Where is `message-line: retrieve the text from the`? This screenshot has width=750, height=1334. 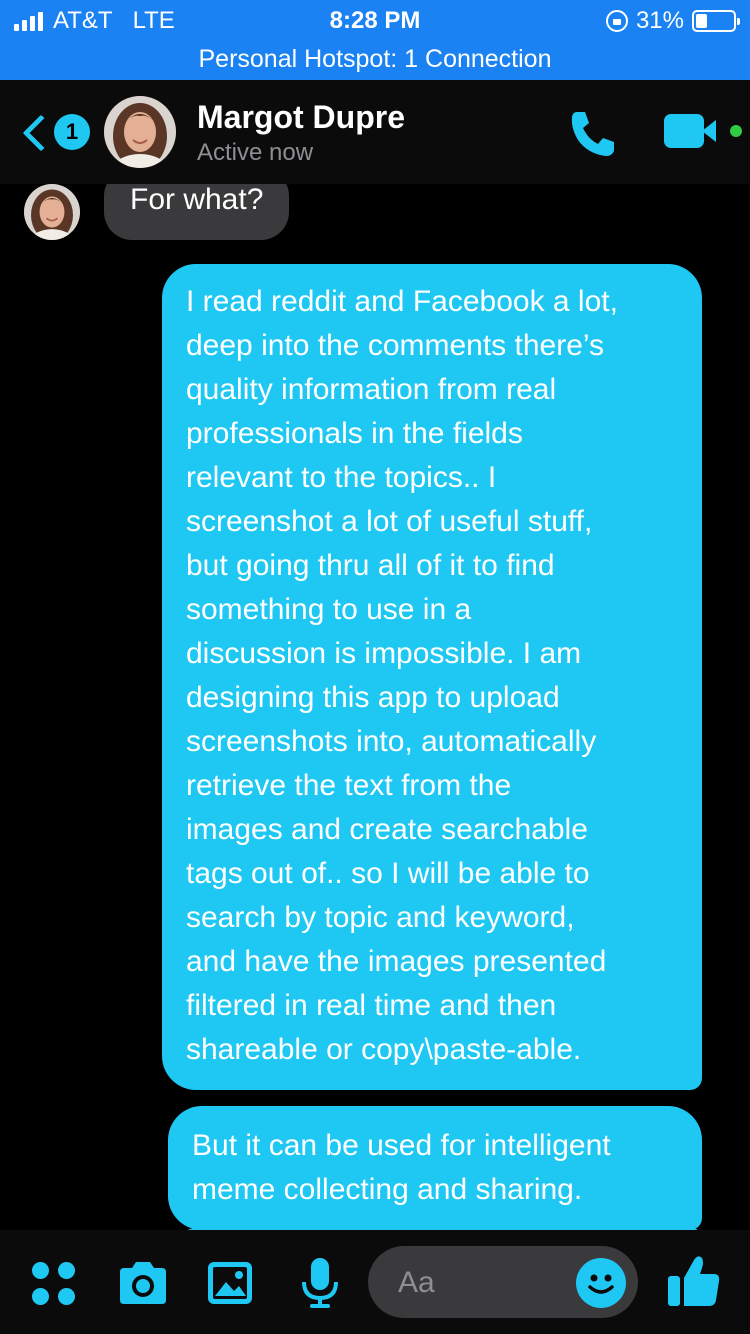
message-line: retrieve the text from the is located at coordinates (349, 785).